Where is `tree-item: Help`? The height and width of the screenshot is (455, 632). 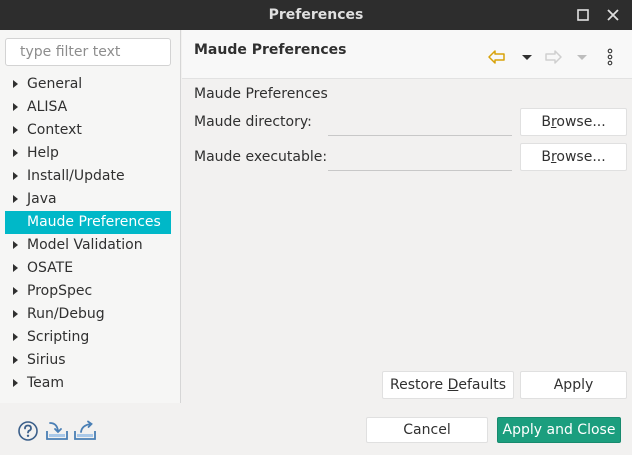
tree-item: Help is located at coordinates (88, 153).